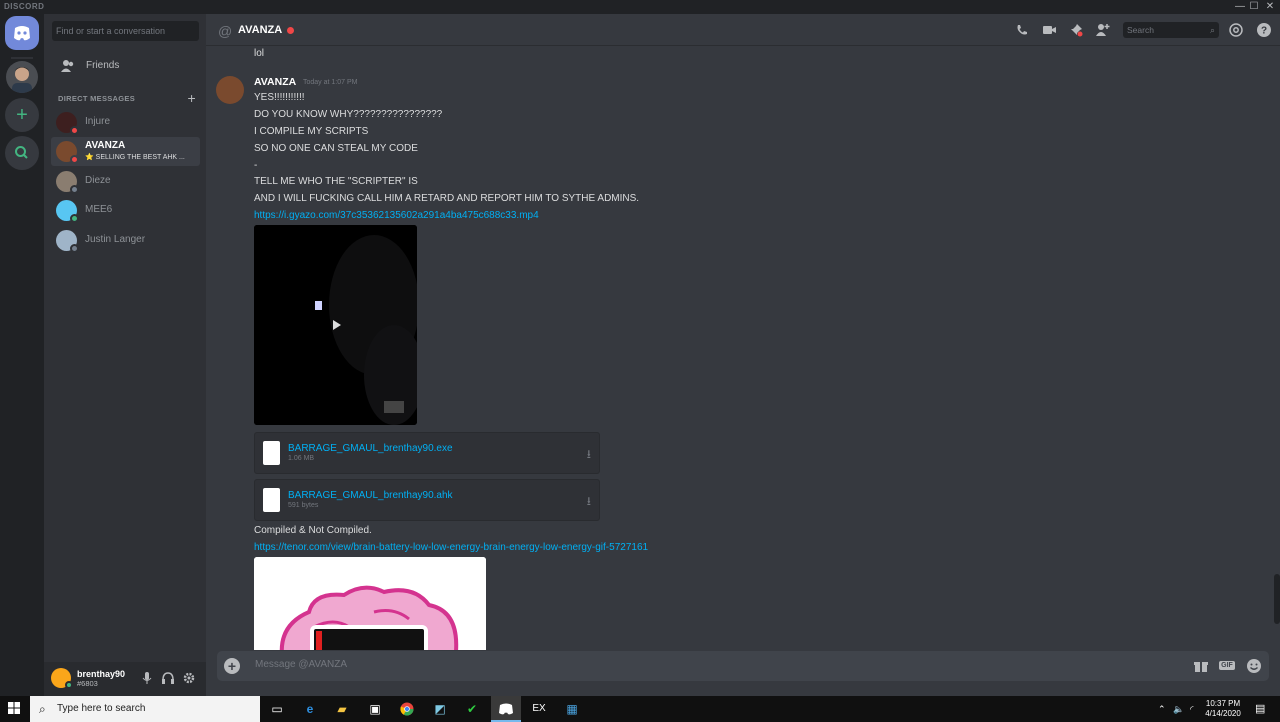 The width and height of the screenshot is (1280, 722). Describe the element at coordinates (192, 98) in the screenshot. I see `create-dm-button: +` at that location.